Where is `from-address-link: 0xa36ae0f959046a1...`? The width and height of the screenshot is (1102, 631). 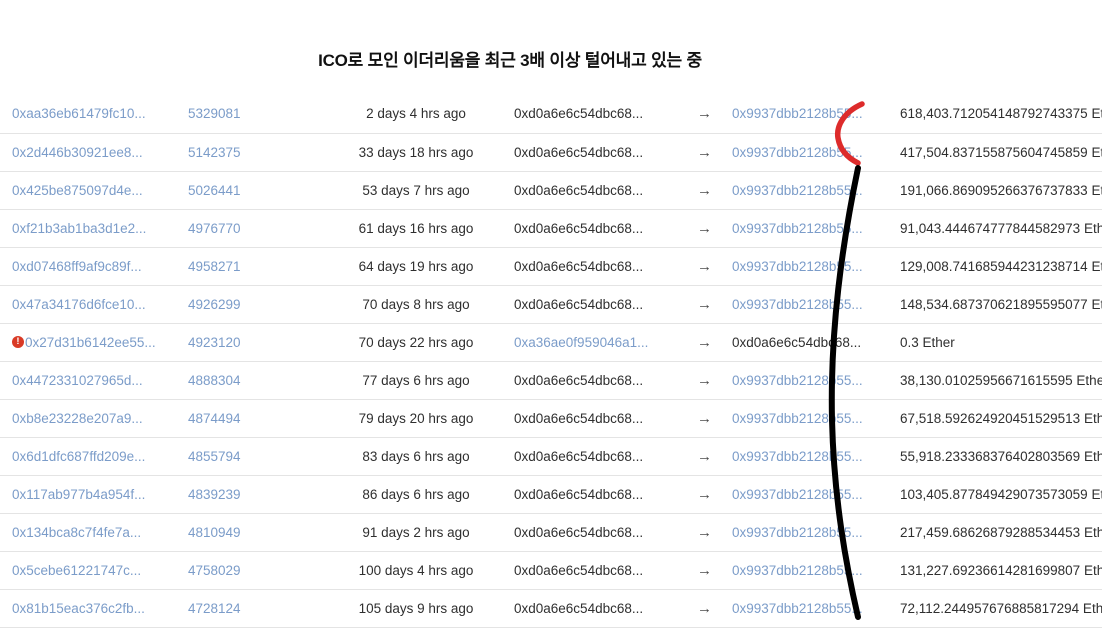 from-address-link: 0xa36ae0f959046a1... is located at coordinates (581, 342).